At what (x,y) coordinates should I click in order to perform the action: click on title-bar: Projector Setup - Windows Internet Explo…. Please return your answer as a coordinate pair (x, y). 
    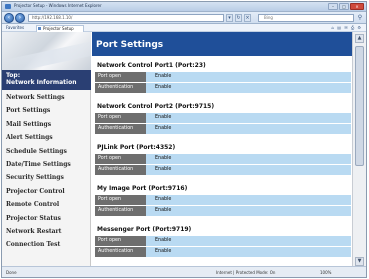
    Looking at the image, I should click on (184, 7).